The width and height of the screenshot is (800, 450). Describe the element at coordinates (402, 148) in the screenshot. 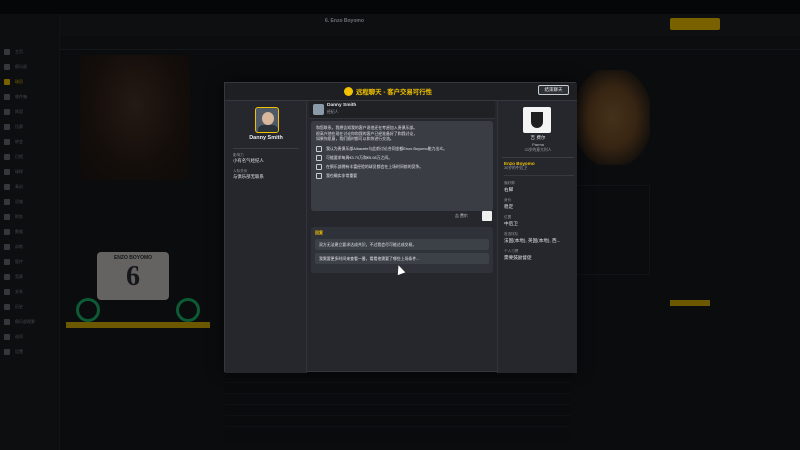

I see `message-point: 我认为贵俱乐部Albacete与此前讨论合同金额Enzo Boyomo能力出众。` at that location.